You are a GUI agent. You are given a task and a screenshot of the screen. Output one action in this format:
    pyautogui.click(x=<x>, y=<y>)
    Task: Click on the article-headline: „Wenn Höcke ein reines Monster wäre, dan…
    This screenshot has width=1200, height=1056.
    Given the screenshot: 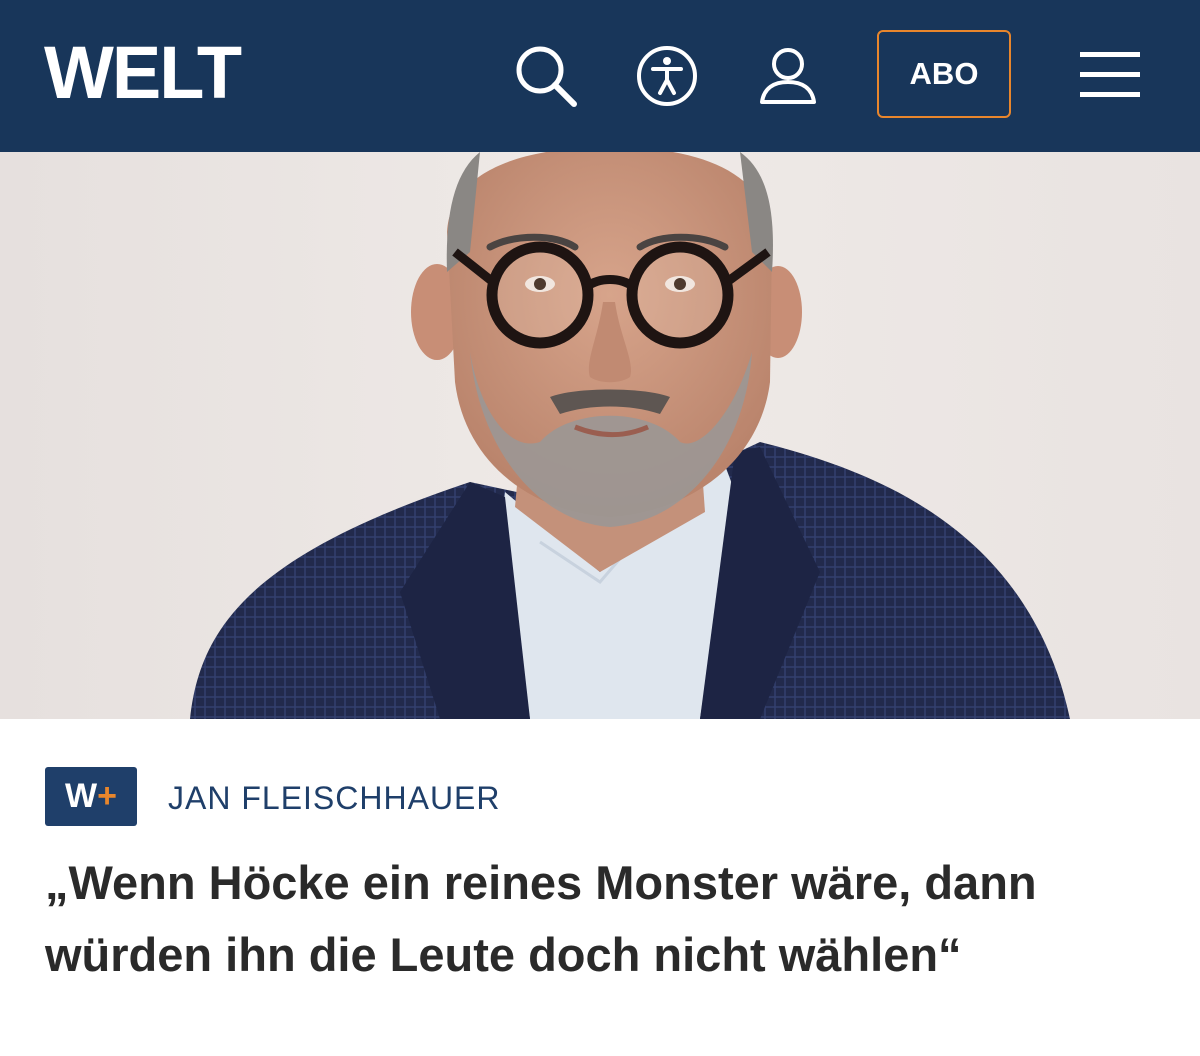 What is the action you would take?
    pyautogui.click(x=605, y=919)
    